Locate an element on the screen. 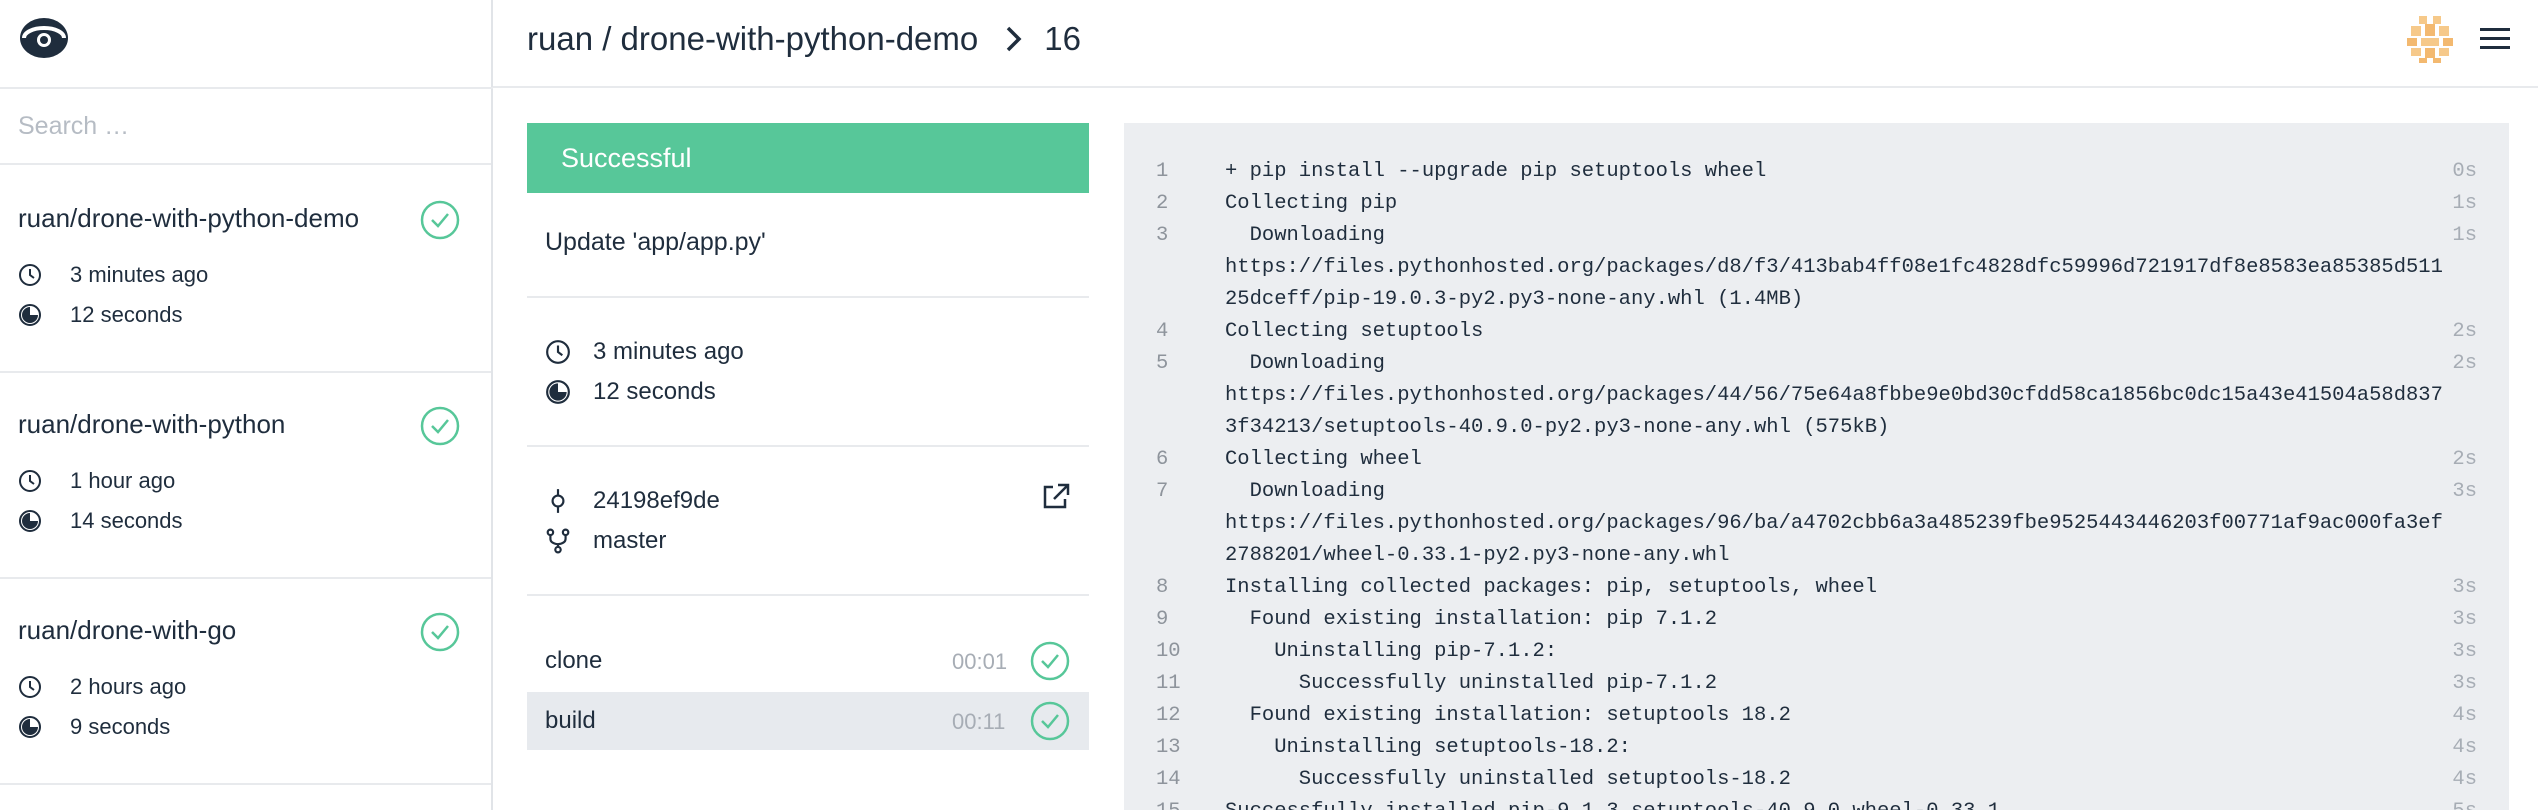  external-link-icon is located at coordinates (1056, 497).